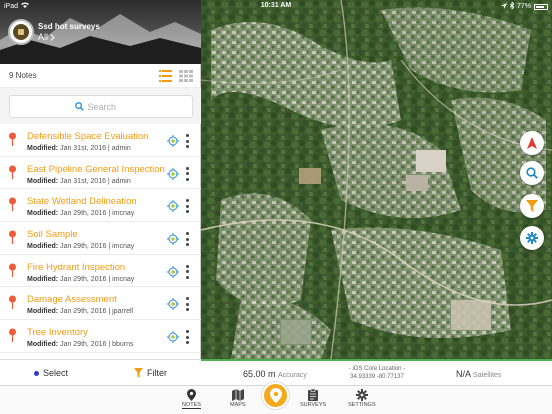 This screenshot has height=414, width=552. Describe the element at coordinates (100, 372) in the screenshot. I see `selection-bar: Select Filter` at that location.